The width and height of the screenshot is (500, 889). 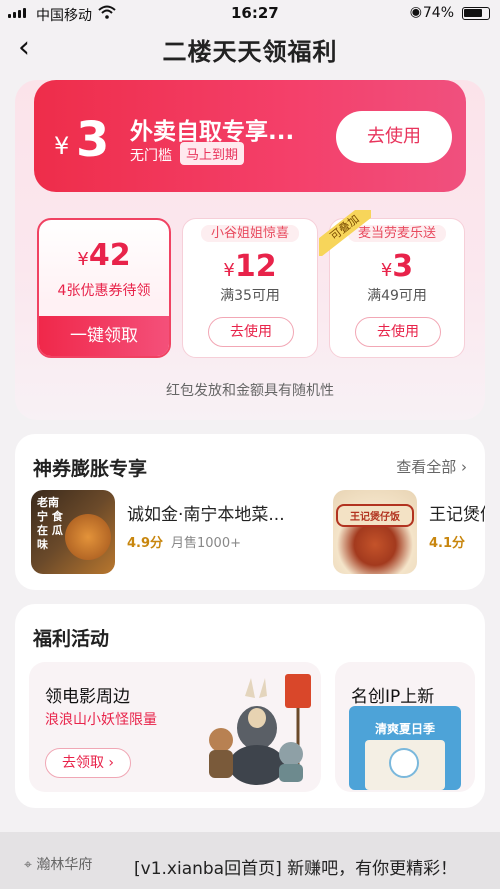 I want to click on claim-all-button: 一键领取, so click(x=104, y=336).